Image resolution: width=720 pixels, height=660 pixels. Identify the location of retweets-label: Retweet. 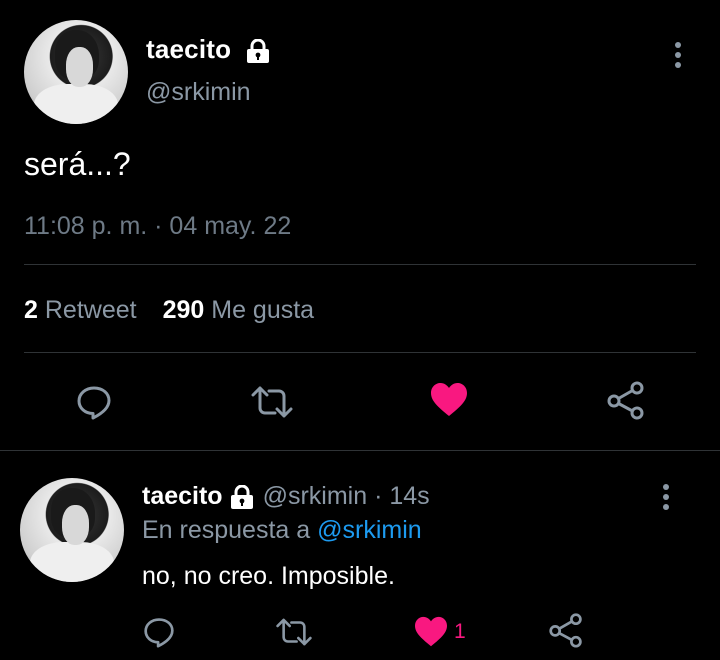
(90, 310).